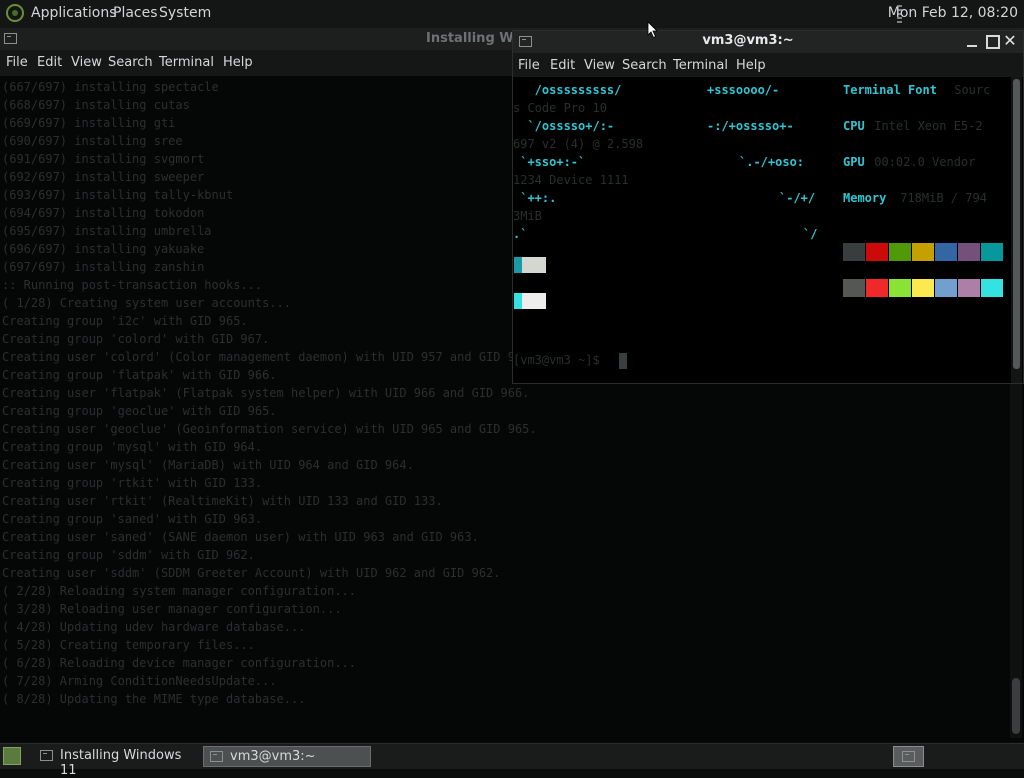 The image size is (1024, 778). Describe the element at coordinates (623, 361) in the screenshot. I see `text-cursor` at that location.